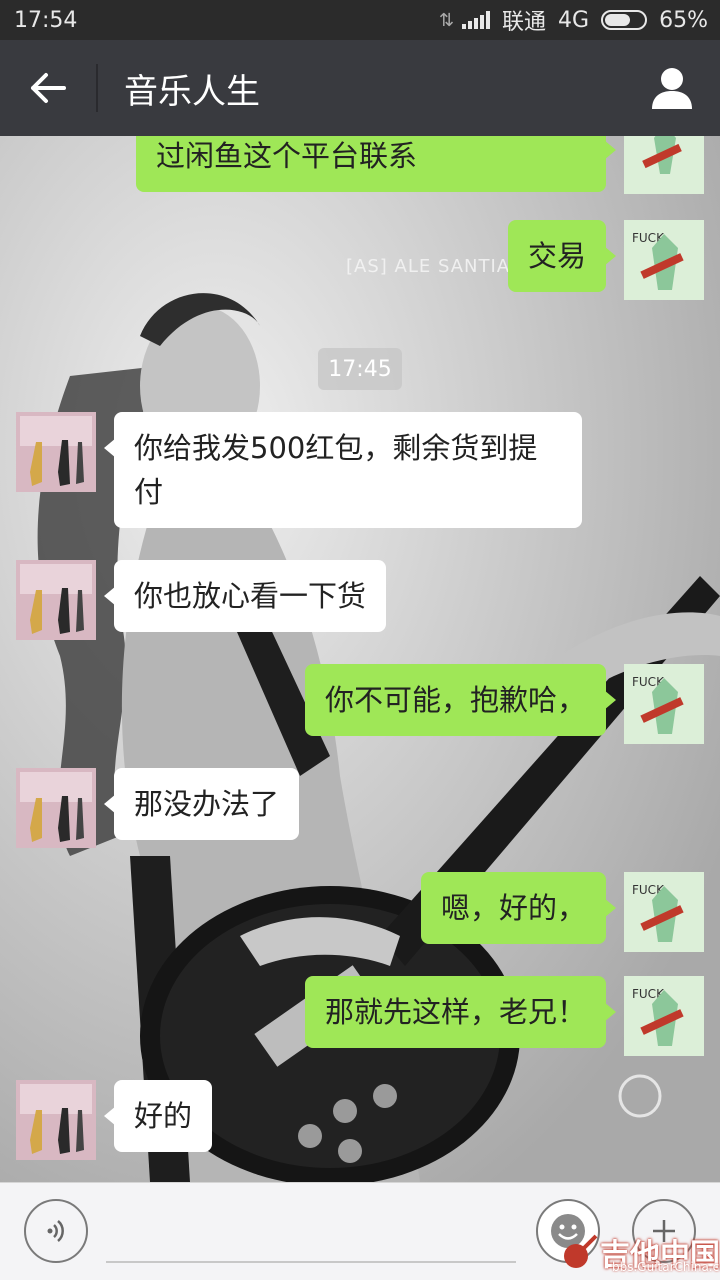  Describe the element at coordinates (666, 1267) in the screenshot. I see `site-watermark-url: bbs.GuitarChina.com` at that location.